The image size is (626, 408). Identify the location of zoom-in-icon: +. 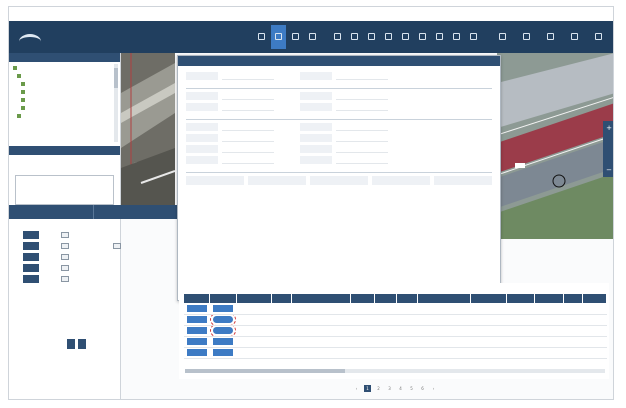
(609, 128).